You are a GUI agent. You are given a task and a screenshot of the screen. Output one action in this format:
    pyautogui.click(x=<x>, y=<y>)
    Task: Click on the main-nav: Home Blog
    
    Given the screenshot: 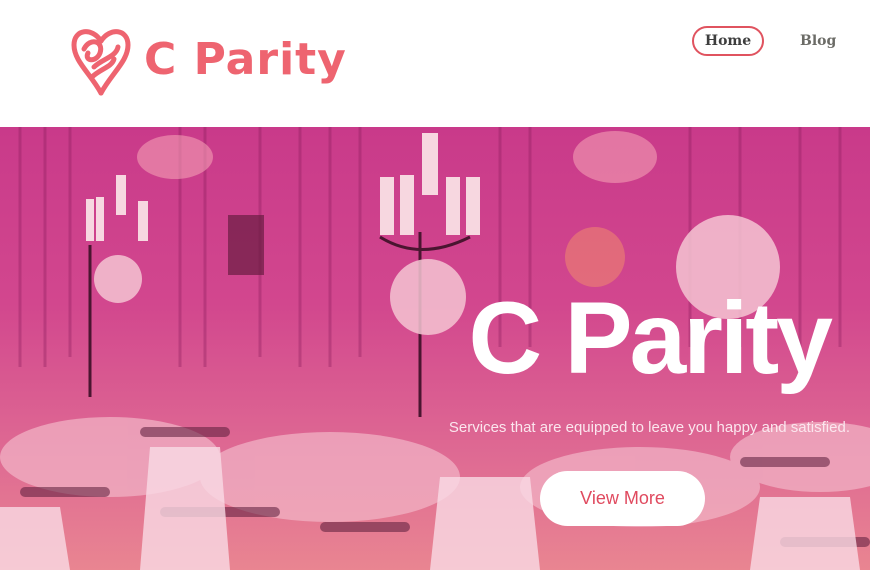 What is the action you would take?
    pyautogui.click(x=764, y=41)
    